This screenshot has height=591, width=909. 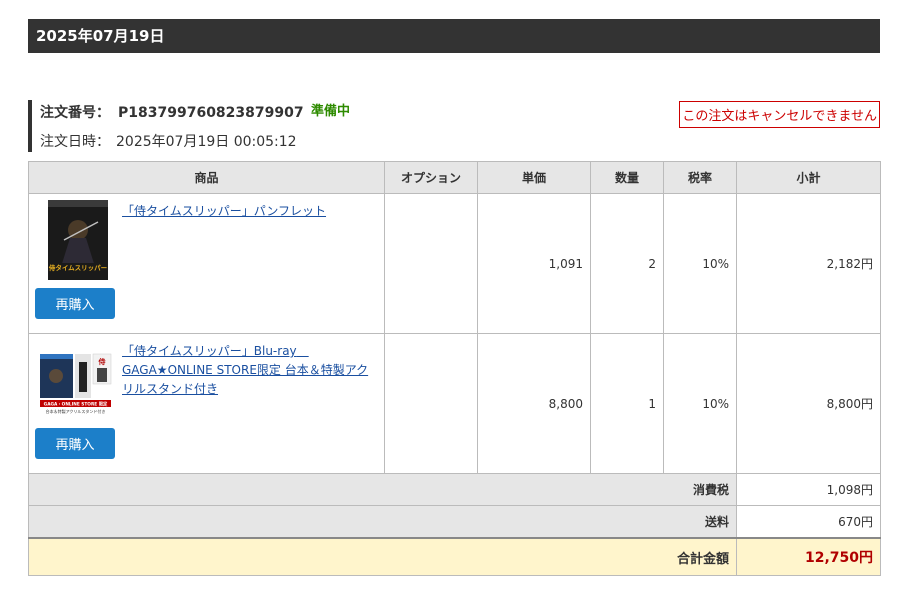 I want to click on shipping-row: 送料 670円, so click(x=454, y=522).